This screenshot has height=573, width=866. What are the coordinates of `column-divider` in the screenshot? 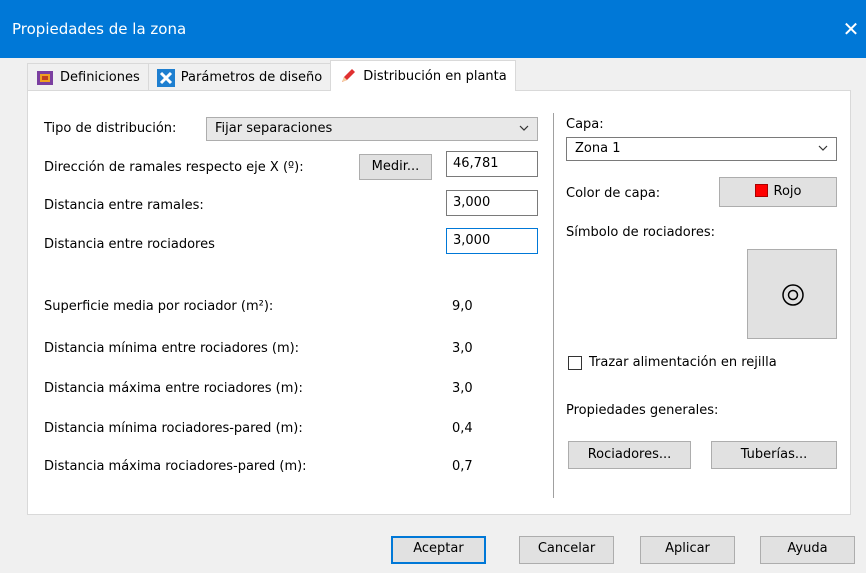 It's located at (553, 305).